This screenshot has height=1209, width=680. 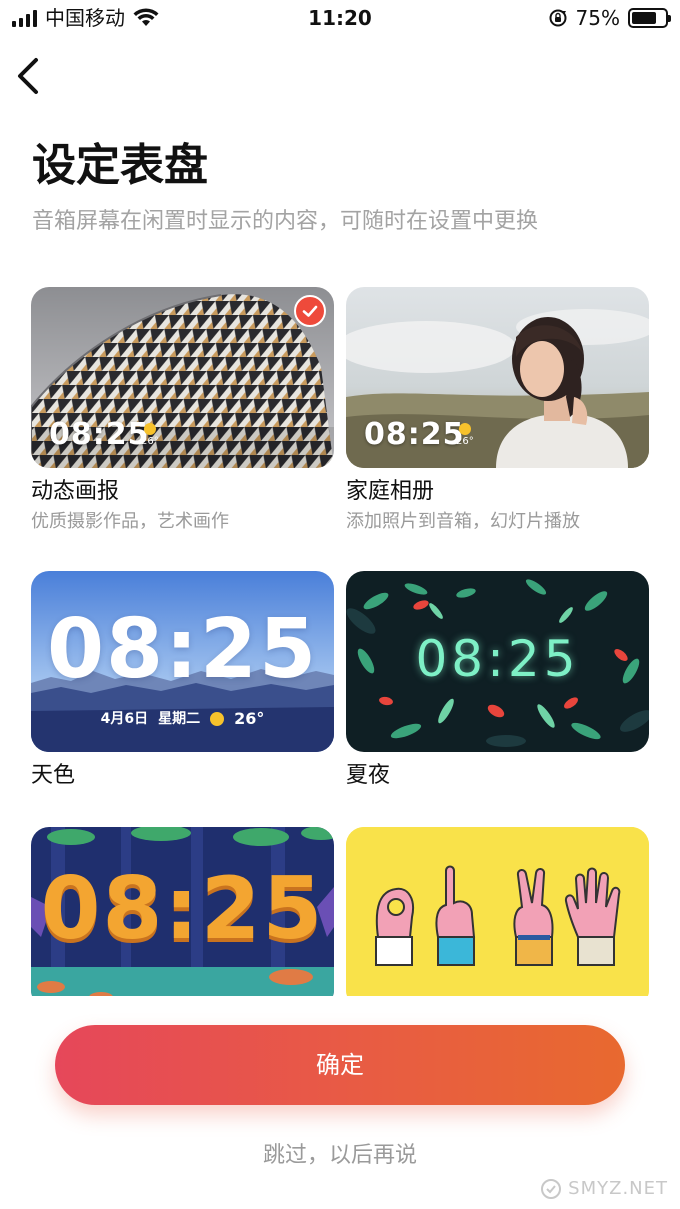 What do you see at coordinates (340, 20) in the screenshot?
I see `status-bar: 中国移动 11:20 75%` at bounding box center [340, 20].